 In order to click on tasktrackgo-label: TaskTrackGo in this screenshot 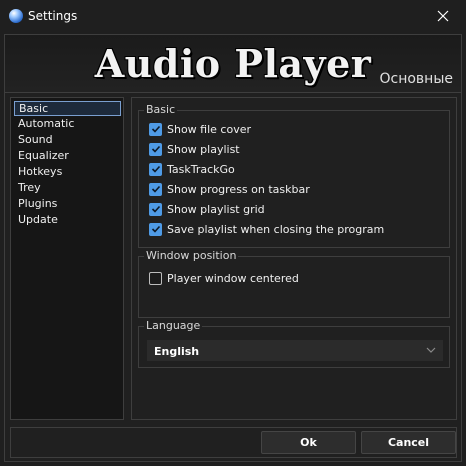, I will do `click(201, 169)`.